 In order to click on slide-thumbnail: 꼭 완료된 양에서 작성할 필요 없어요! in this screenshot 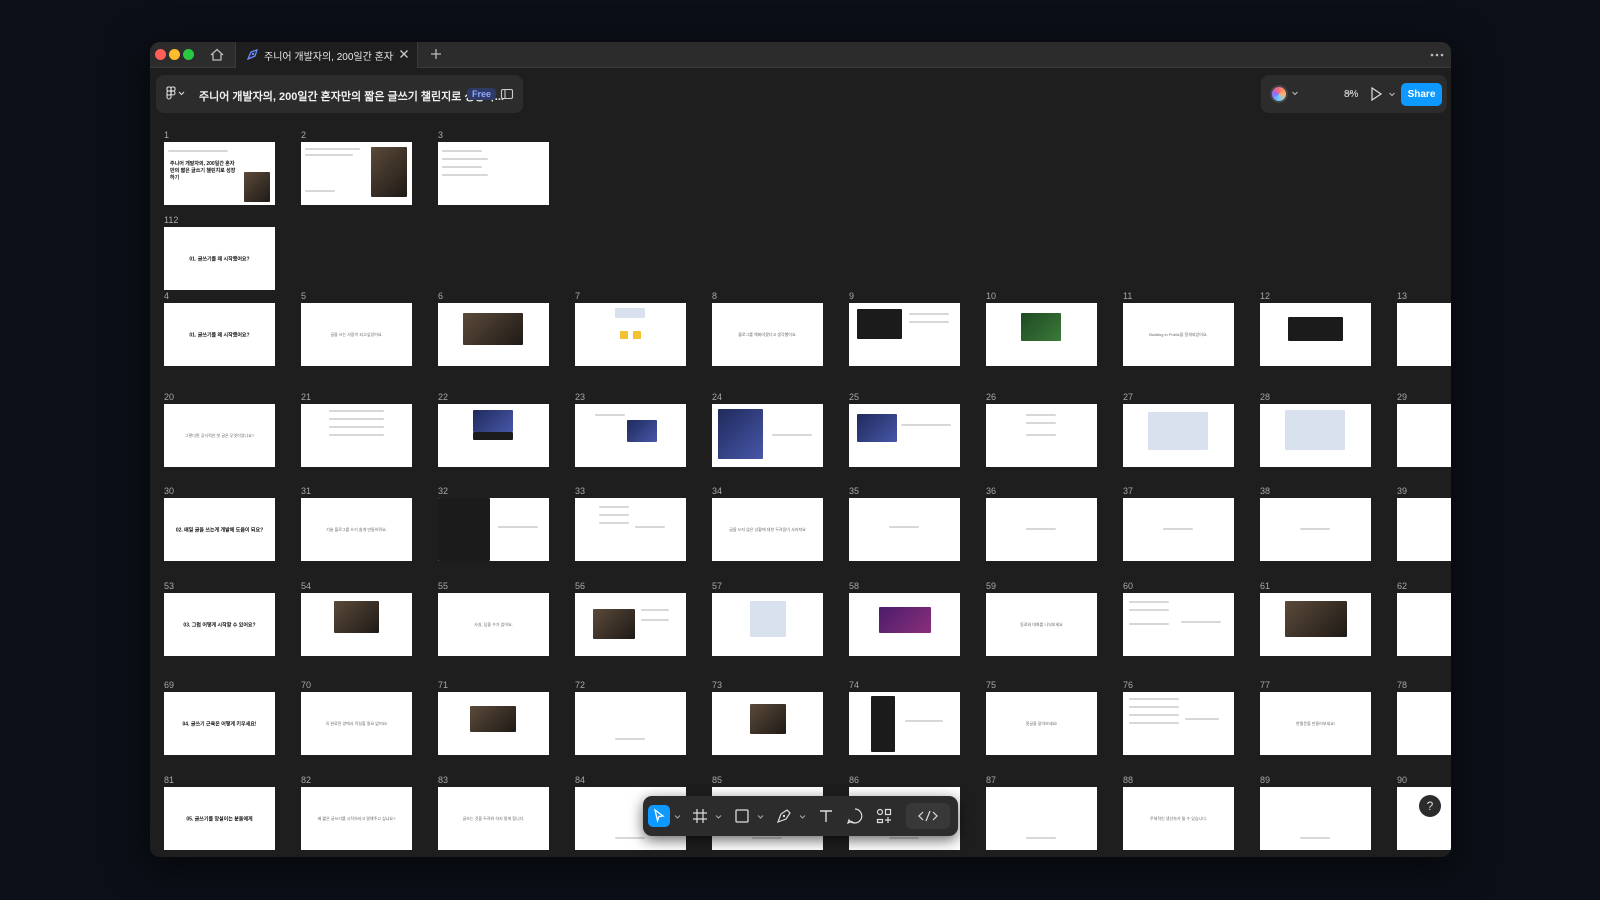, I will do `click(356, 723)`.